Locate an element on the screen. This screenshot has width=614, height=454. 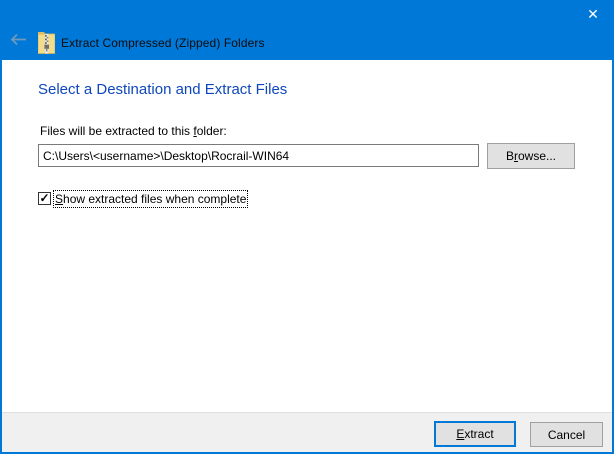
close-button: ✕ is located at coordinates (593, 14).